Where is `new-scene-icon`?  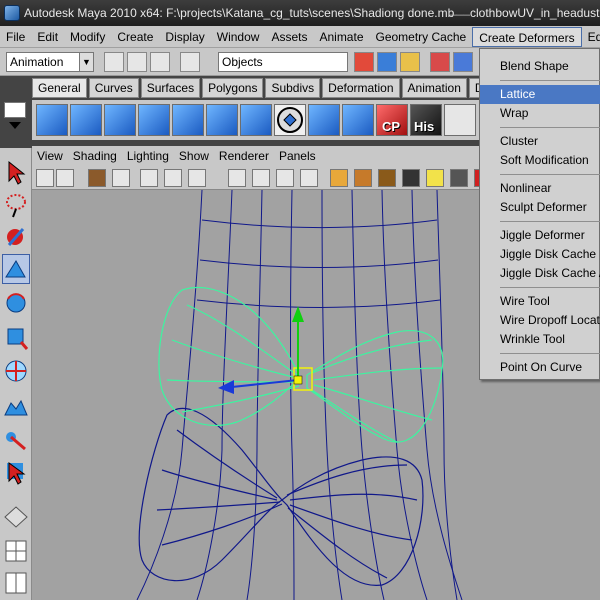
new-scene-icon is located at coordinates (114, 62).